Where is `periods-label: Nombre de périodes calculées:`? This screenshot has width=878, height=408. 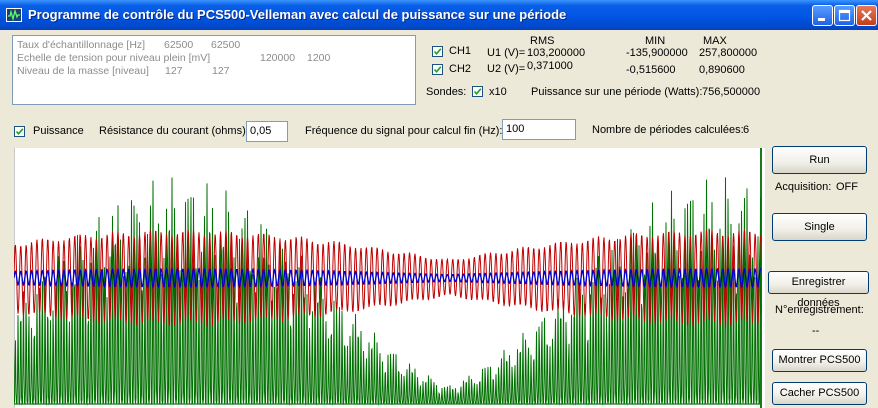 periods-label: Nombre de périodes calculées: is located at coordinates (668, 130).